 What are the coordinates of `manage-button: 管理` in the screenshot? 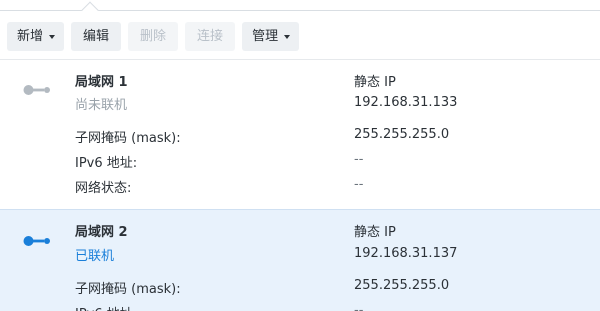 It's located at (271, 36).